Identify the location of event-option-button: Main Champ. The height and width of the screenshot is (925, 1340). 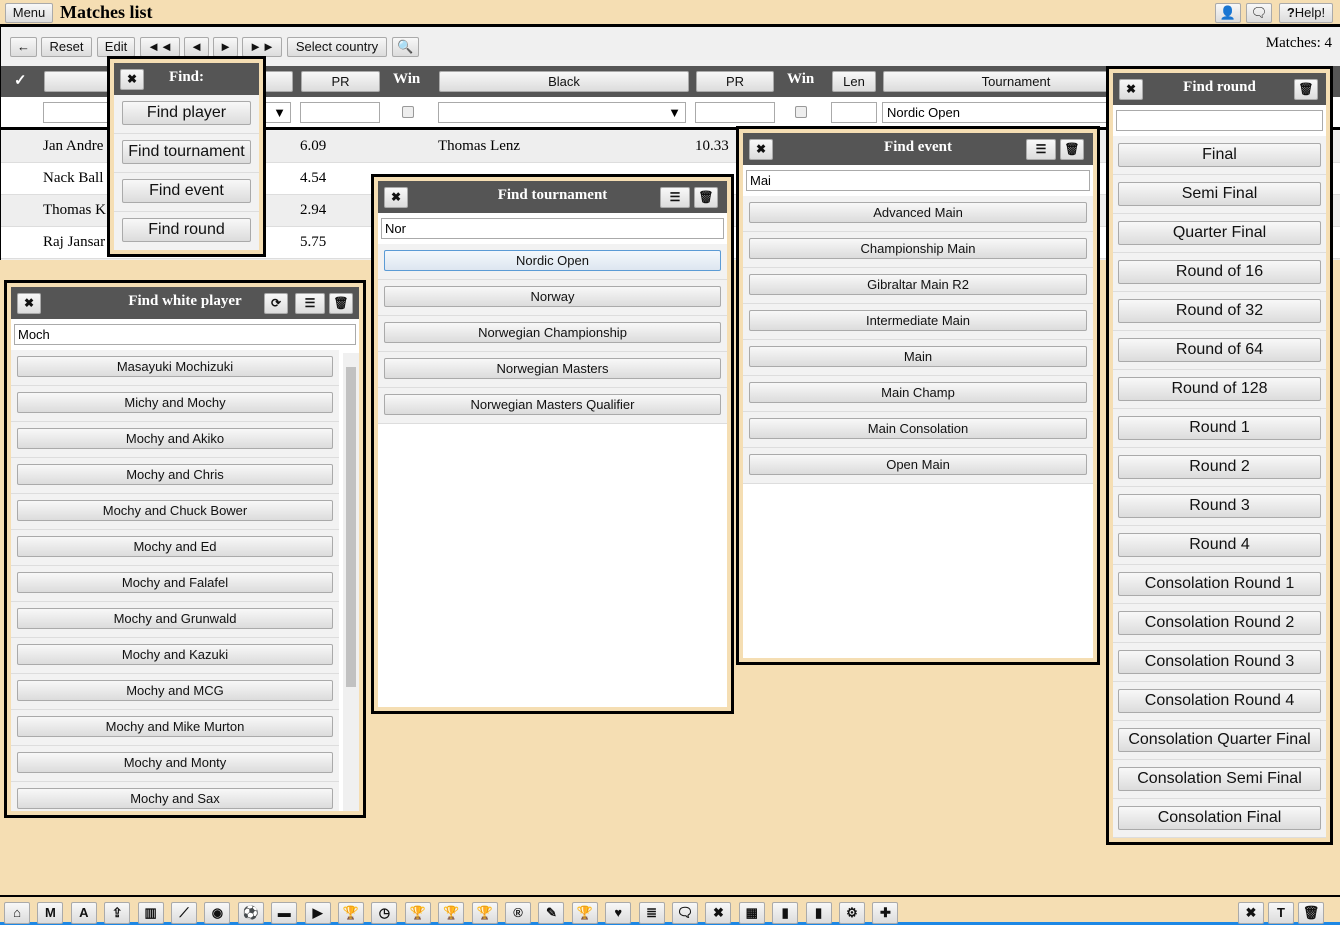
(918, 392).